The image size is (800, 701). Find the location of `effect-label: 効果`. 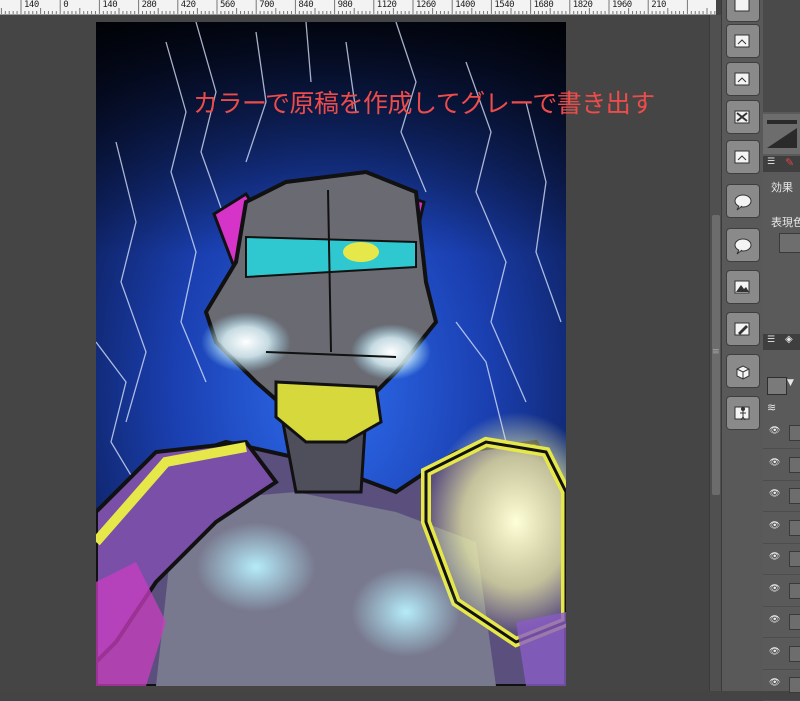

effect-label: 効果 is located at coordinates (782, 187).